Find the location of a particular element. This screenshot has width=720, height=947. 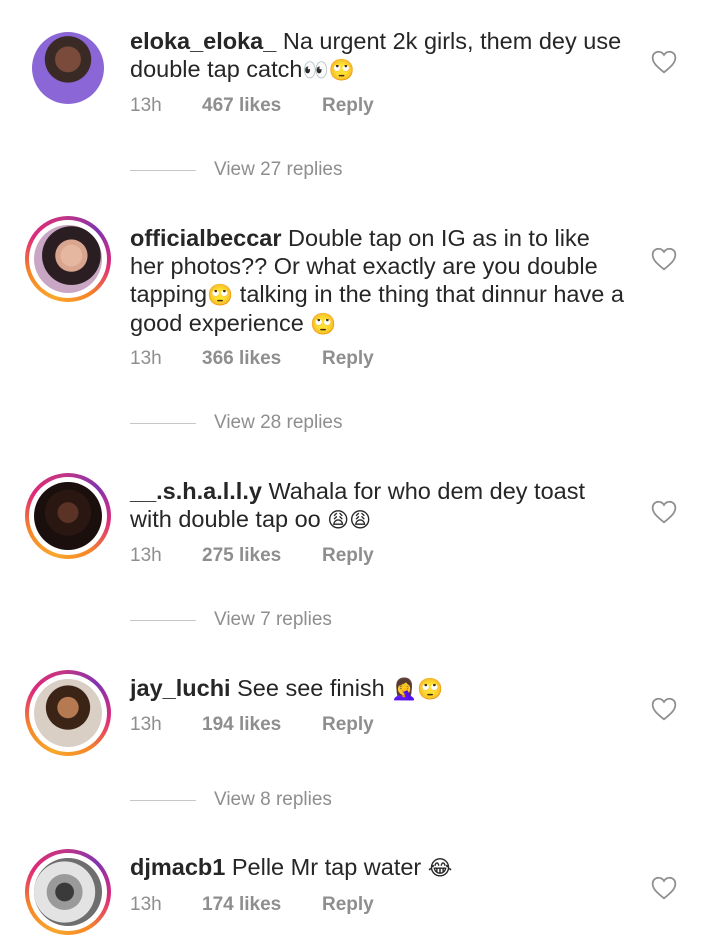

view-replies-label: View 27 replies is located at coordinates (278, 170).